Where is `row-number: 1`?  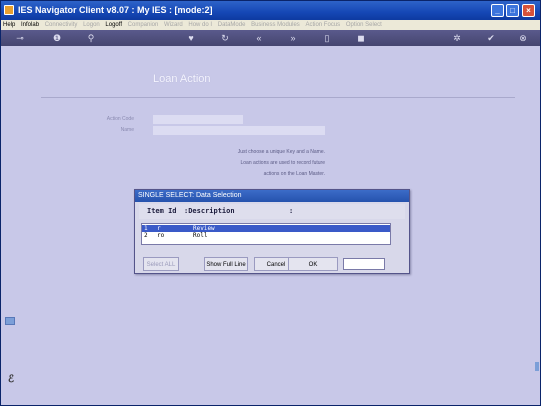 row-number: 1 is located at coordinates (146, 228).